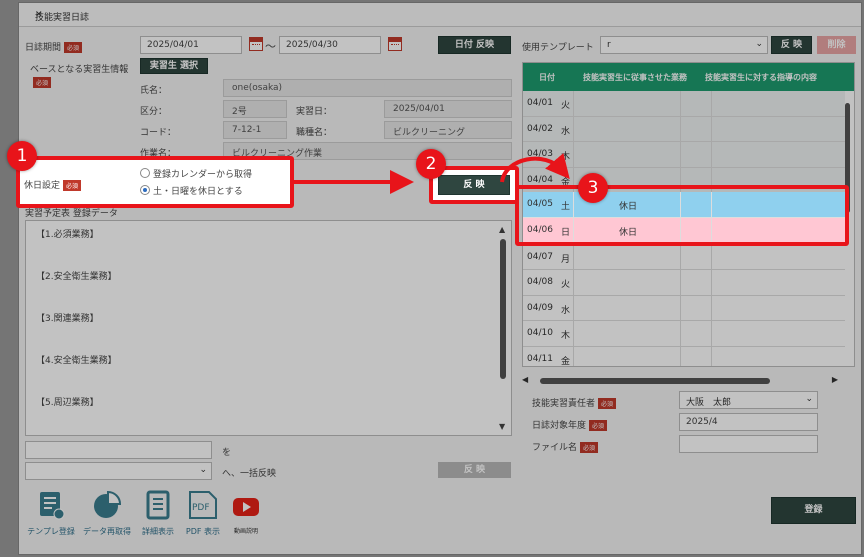  I want to click on step-badge-1: 1, so click(22, 156).